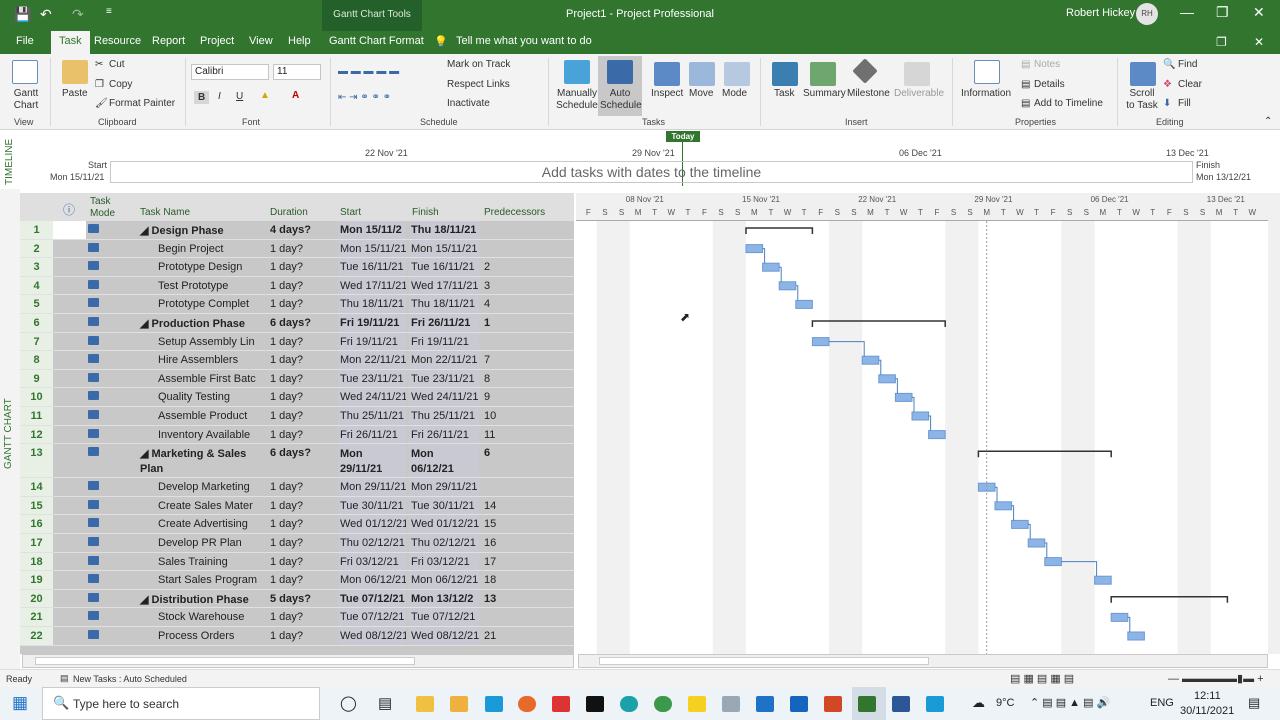  I want to click on deliverable-icon, so click(917, 74).